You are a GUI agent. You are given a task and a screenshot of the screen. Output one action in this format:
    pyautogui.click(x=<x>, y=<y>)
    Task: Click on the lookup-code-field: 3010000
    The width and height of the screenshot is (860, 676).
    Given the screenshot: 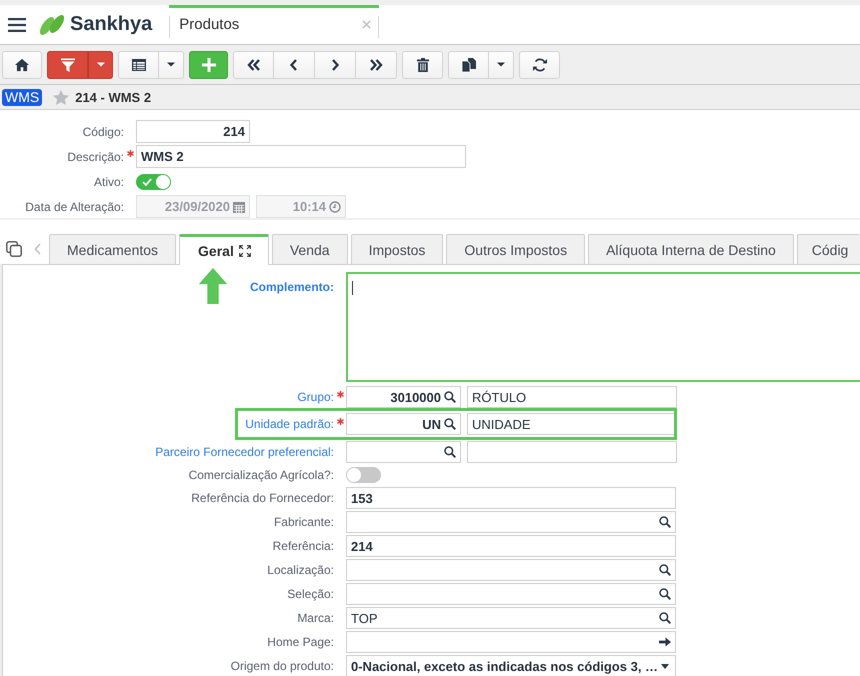 What is the action you would take?
    pyautogui.click(x=403, y=397)
    